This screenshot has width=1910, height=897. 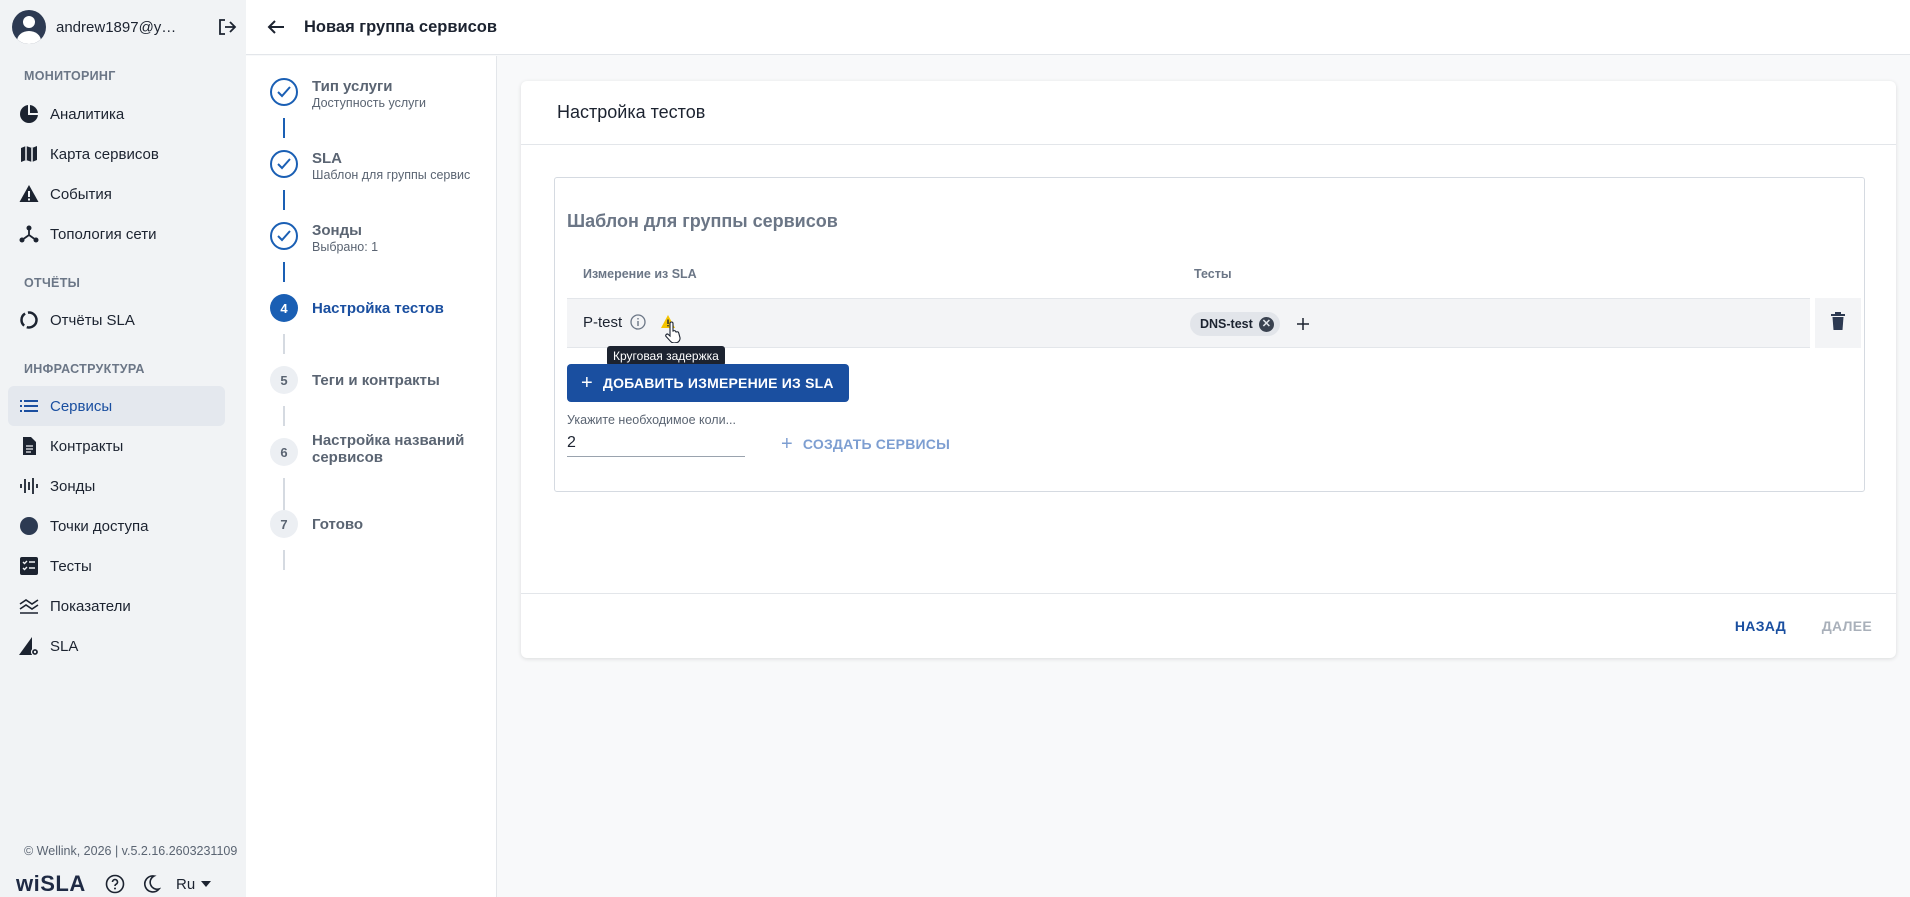 What do you see at coordinates (73, 486) in the screenshot?
I see `sidebar-item-label: Зонды` at bounding box center [73, 486].